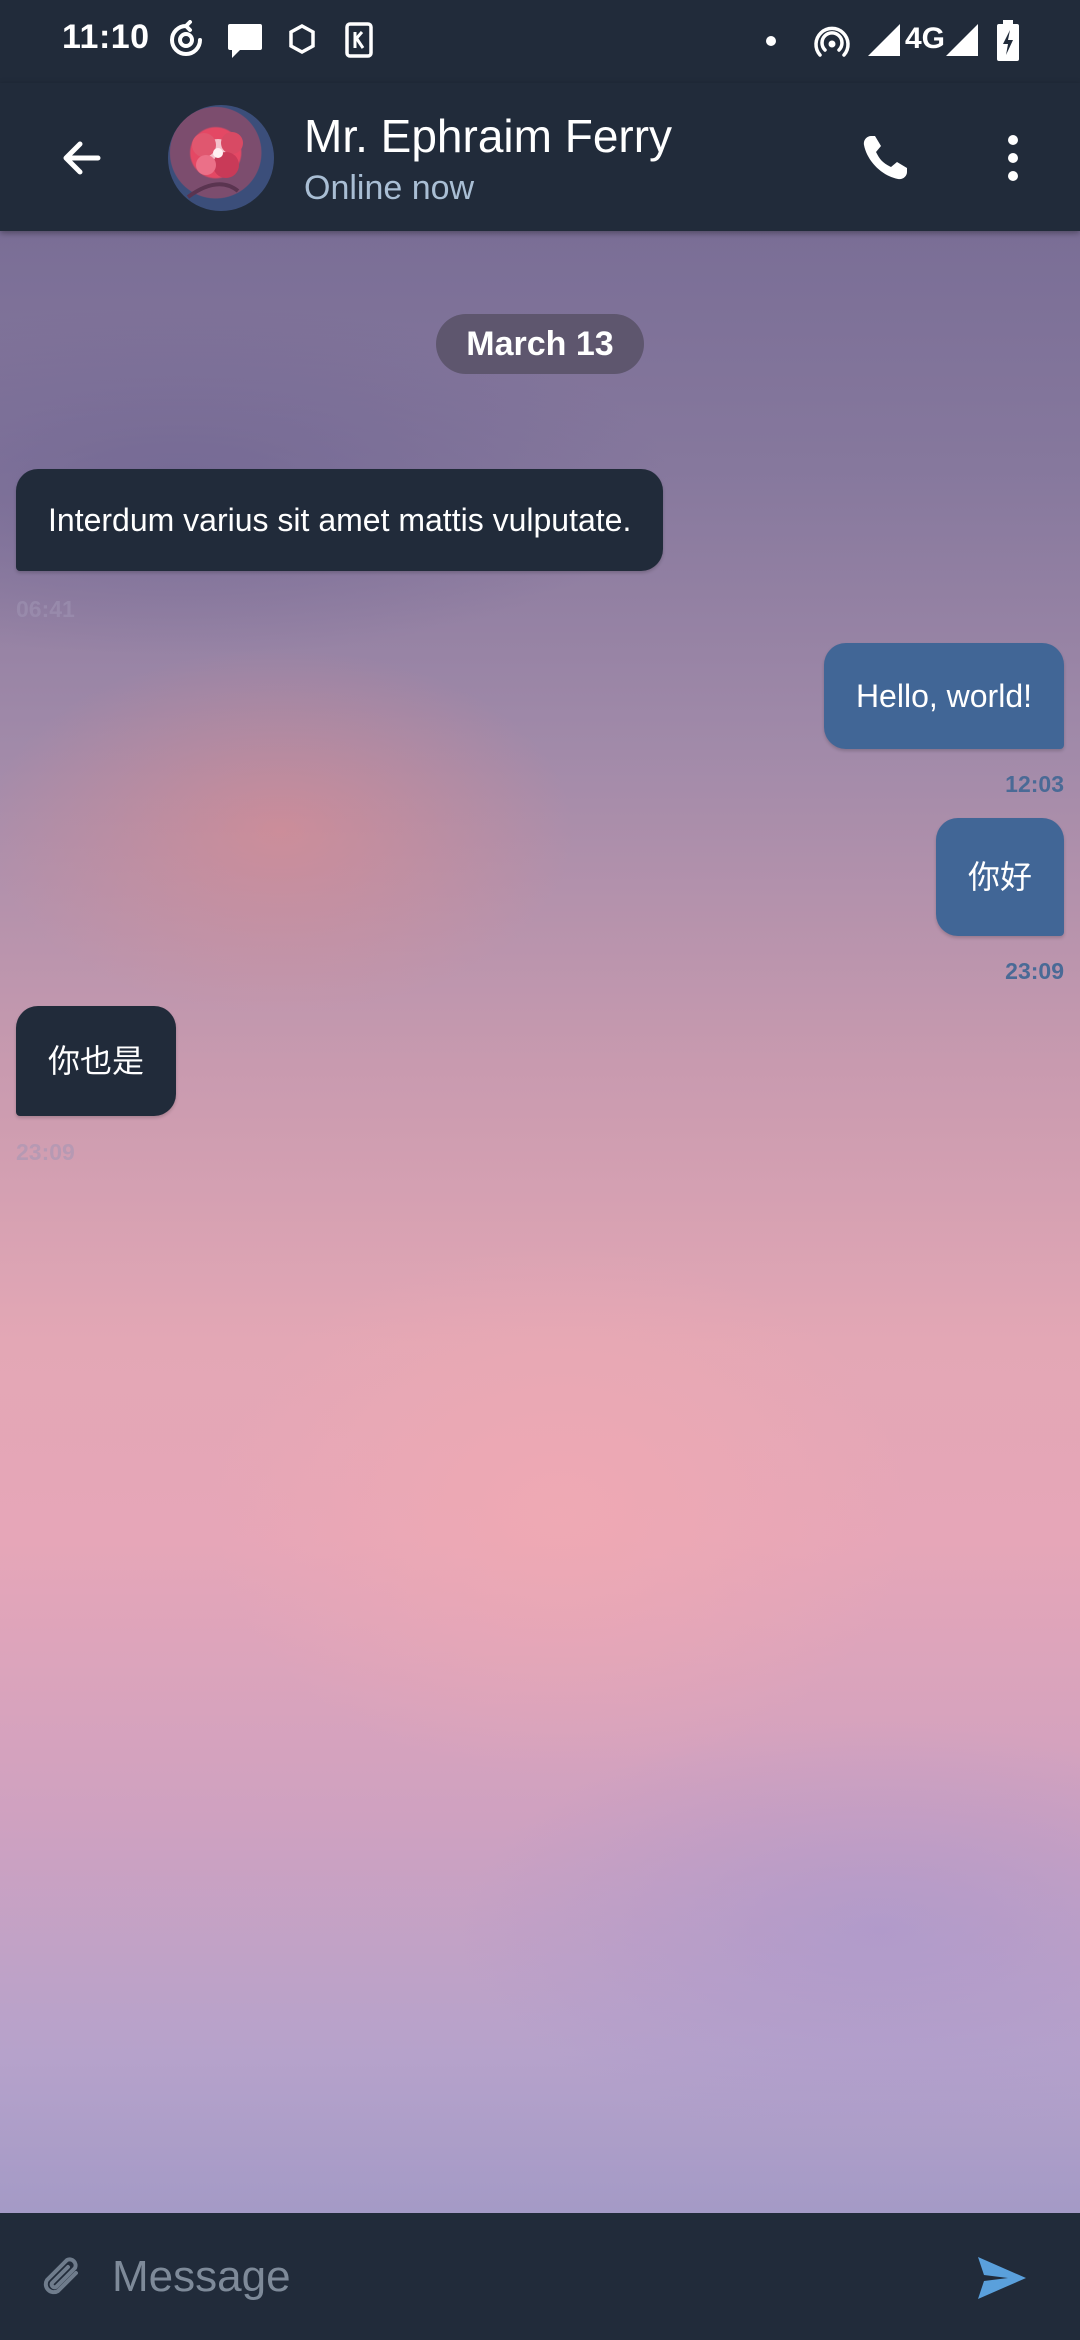 This screenshot has width=1080, height=2340. I want to click on paperclip-icon, so click(64, 2279).